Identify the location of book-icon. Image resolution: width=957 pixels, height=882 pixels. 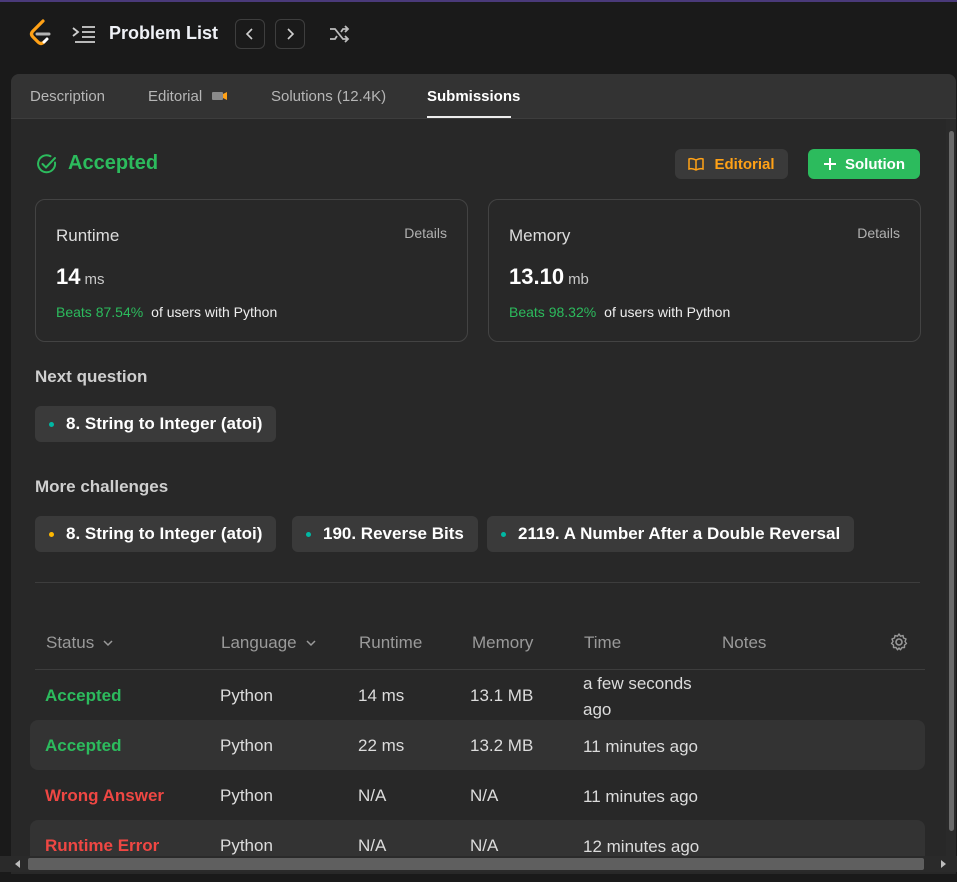
(696, 164).